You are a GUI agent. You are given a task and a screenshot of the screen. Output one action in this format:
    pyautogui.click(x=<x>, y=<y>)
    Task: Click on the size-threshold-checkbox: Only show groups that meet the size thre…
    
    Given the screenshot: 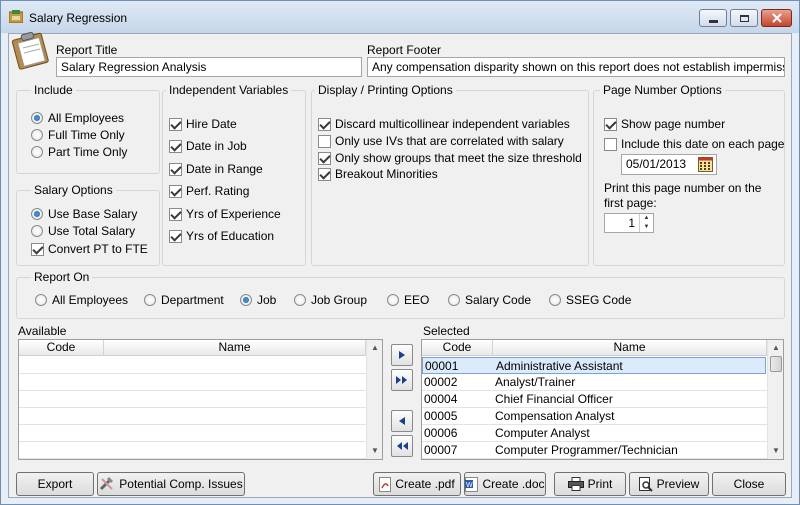 What is the action you would take?
    pyautogui.click(x=450, y=158)
    